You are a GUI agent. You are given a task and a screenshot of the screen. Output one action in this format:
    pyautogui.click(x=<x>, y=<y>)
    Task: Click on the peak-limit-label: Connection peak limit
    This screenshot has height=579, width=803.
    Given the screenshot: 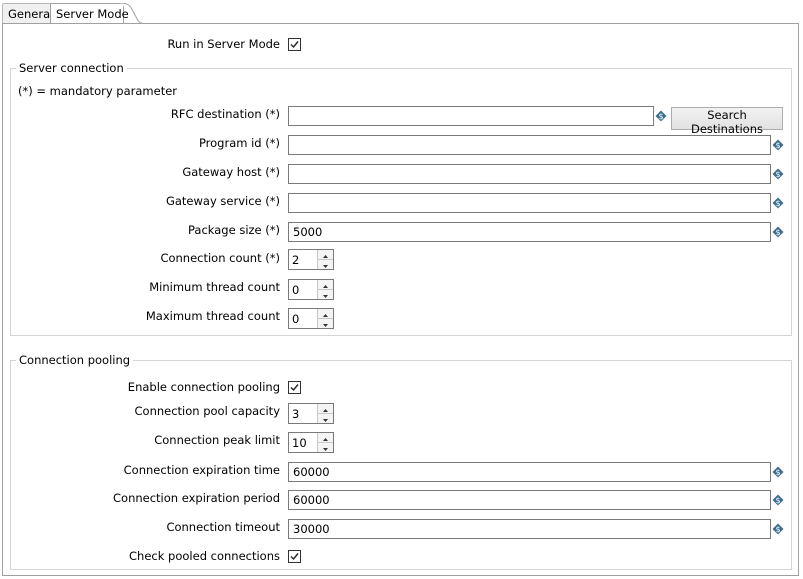 What is the action you would take?
    pyautogui.click(x=217, y=440)
    